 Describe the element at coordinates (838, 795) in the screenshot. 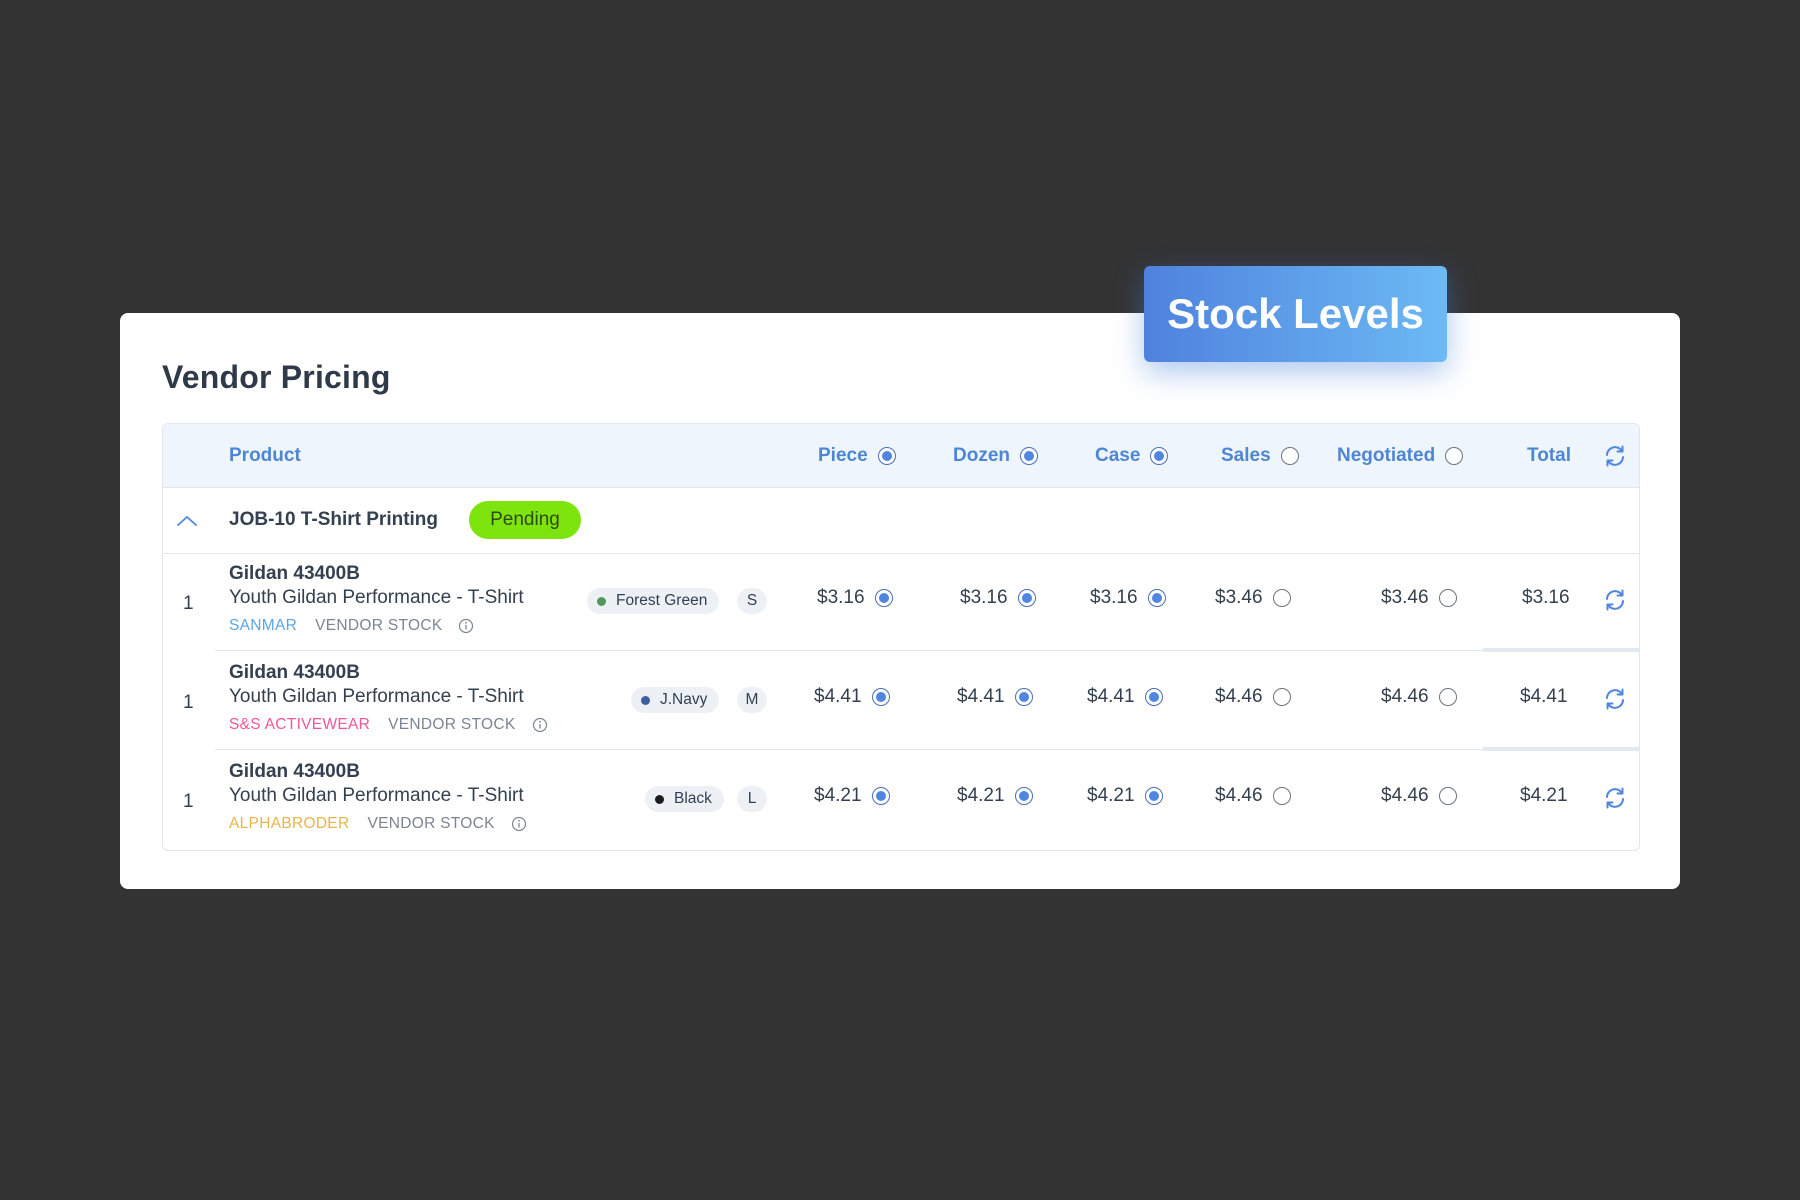

I see `piece-price-value: $4.21` at that location.